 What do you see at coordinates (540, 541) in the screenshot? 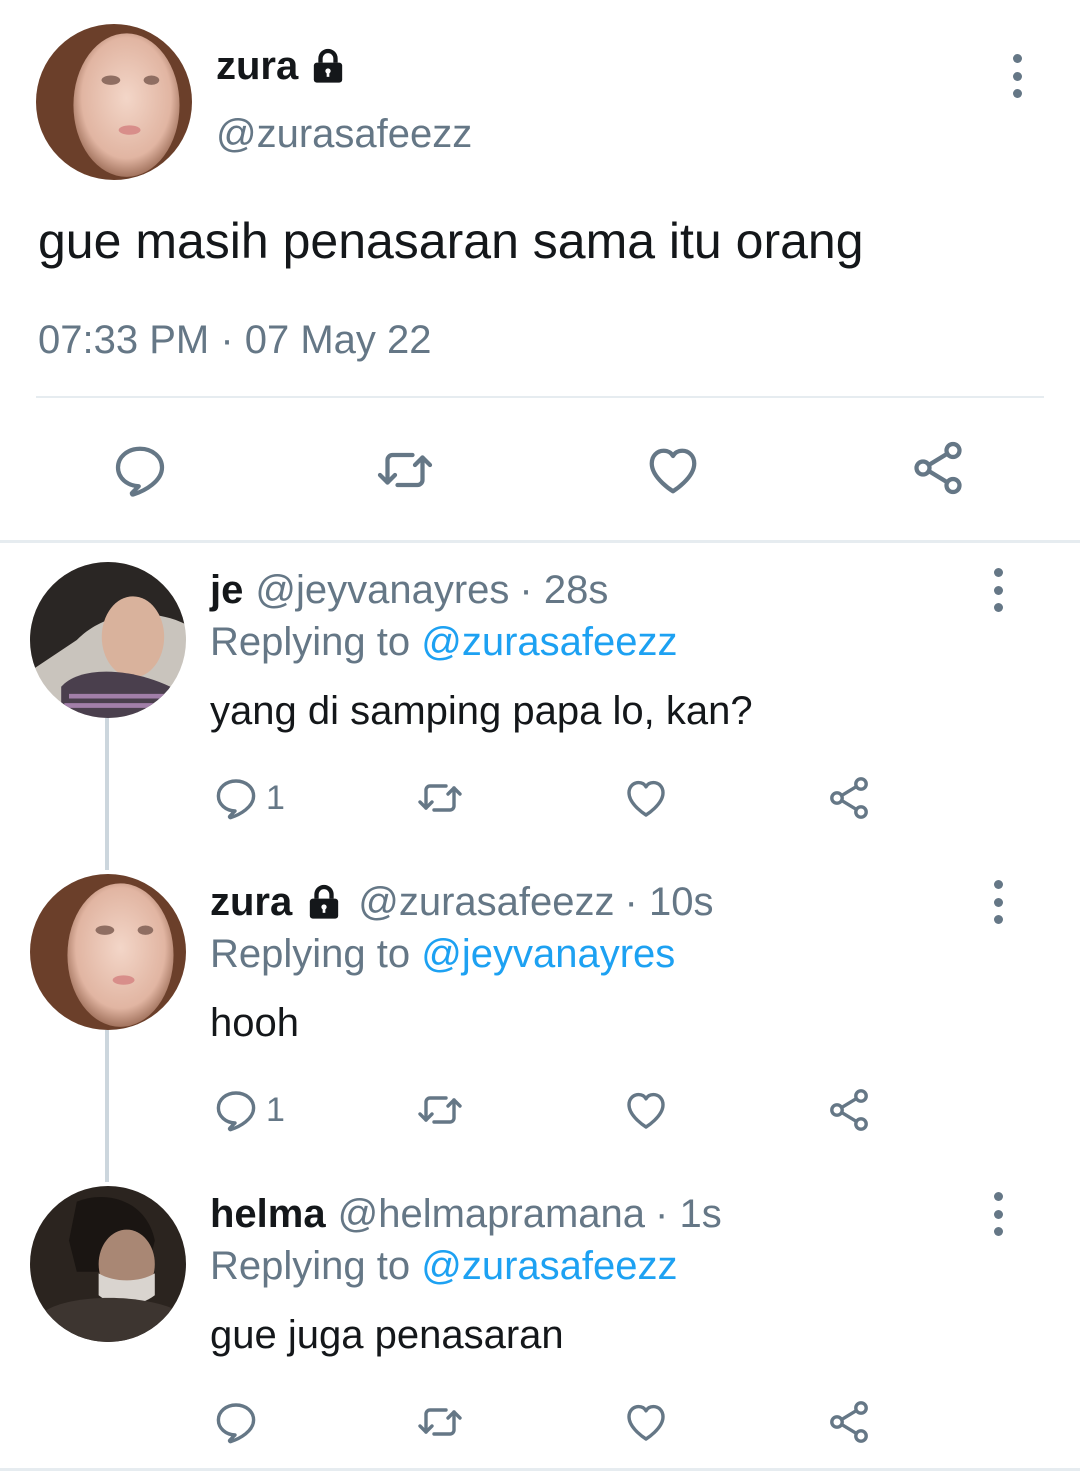
I see `section-divider` at bounding box center [540, 541].